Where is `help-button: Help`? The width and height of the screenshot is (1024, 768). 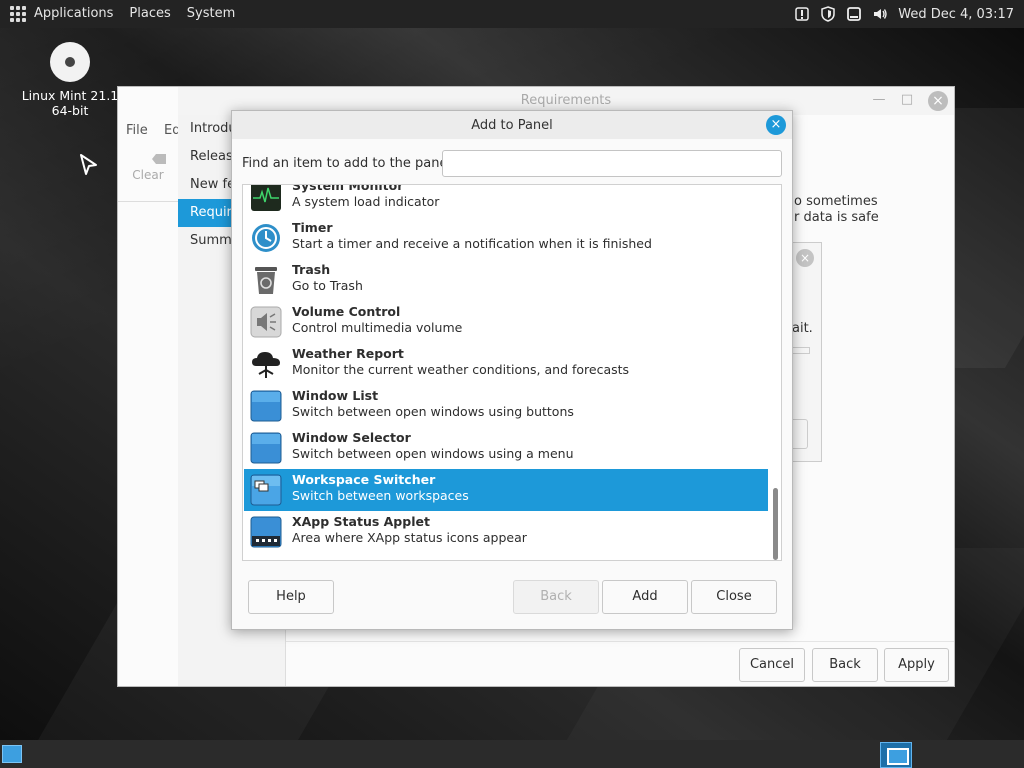 help-button: Help is located at coordinates (291, 597).